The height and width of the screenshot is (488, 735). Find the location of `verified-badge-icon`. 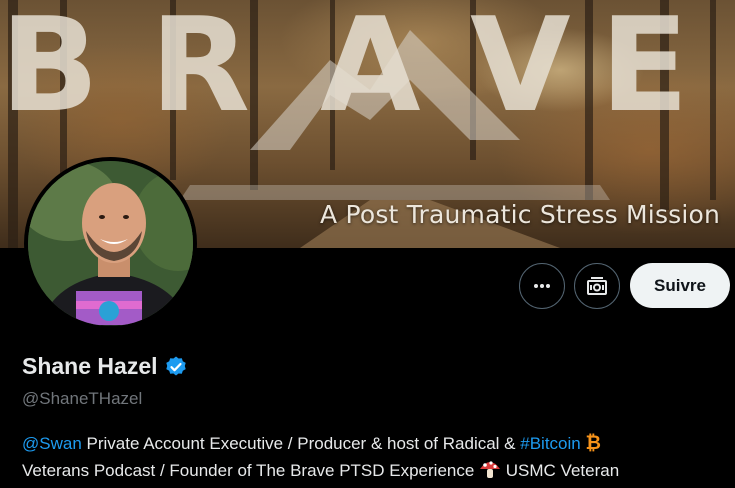

verified-badge-icon is located at coordinates (176, 367).